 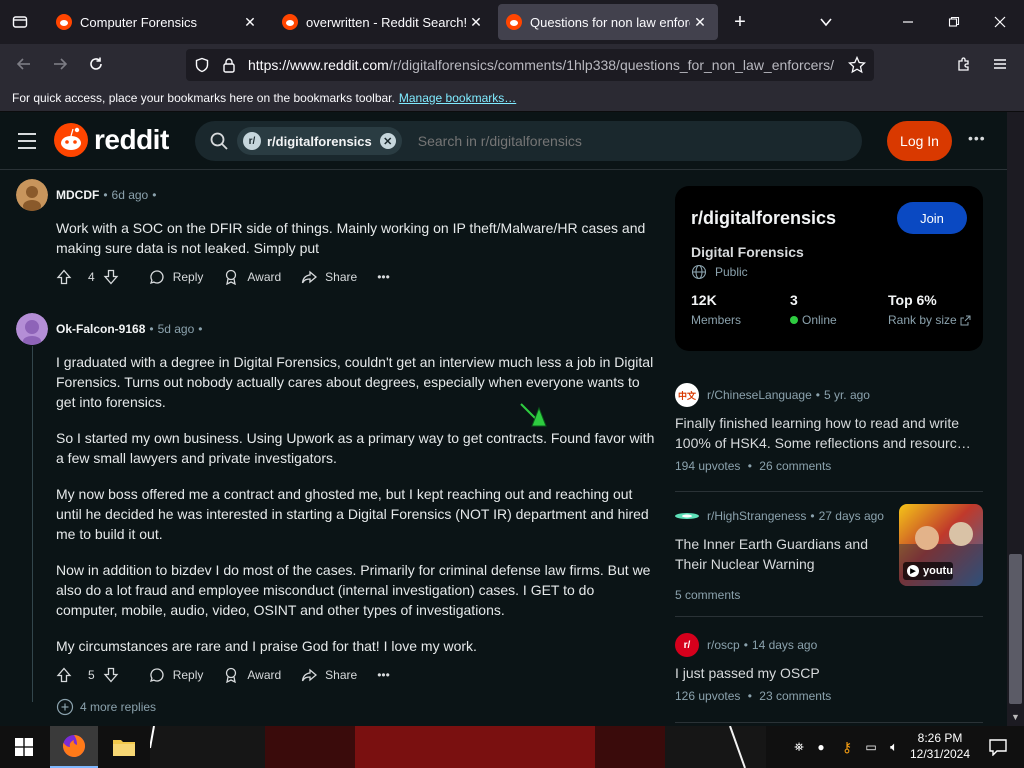 I want to click on forward-button, so click(x=60, y=64).